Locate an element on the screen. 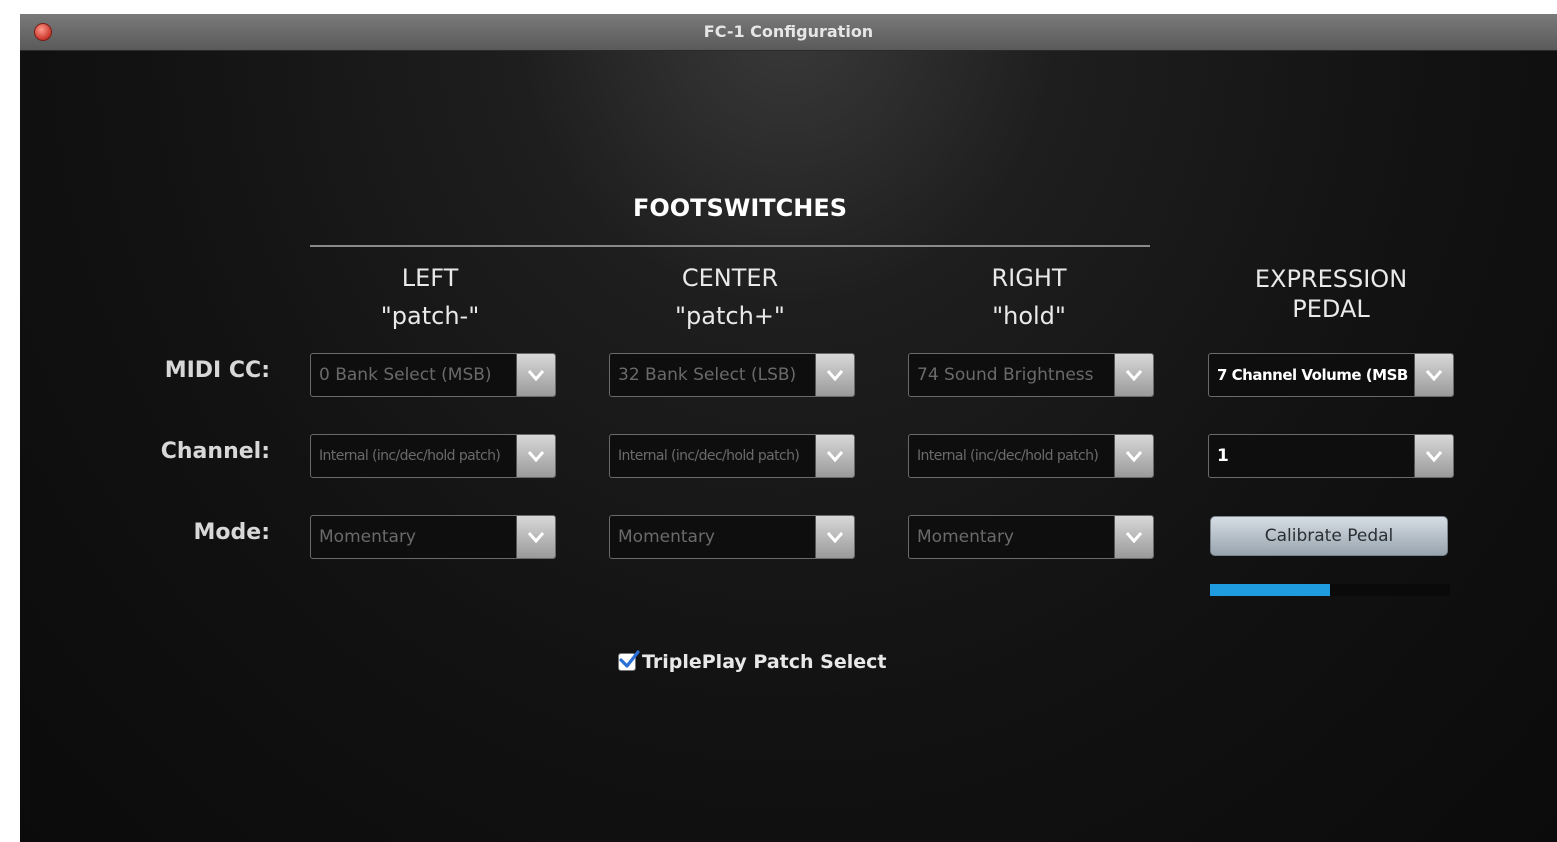  channel-select-left: Internal (inc/dec/hold patch) is located at coordinates (433, 456).